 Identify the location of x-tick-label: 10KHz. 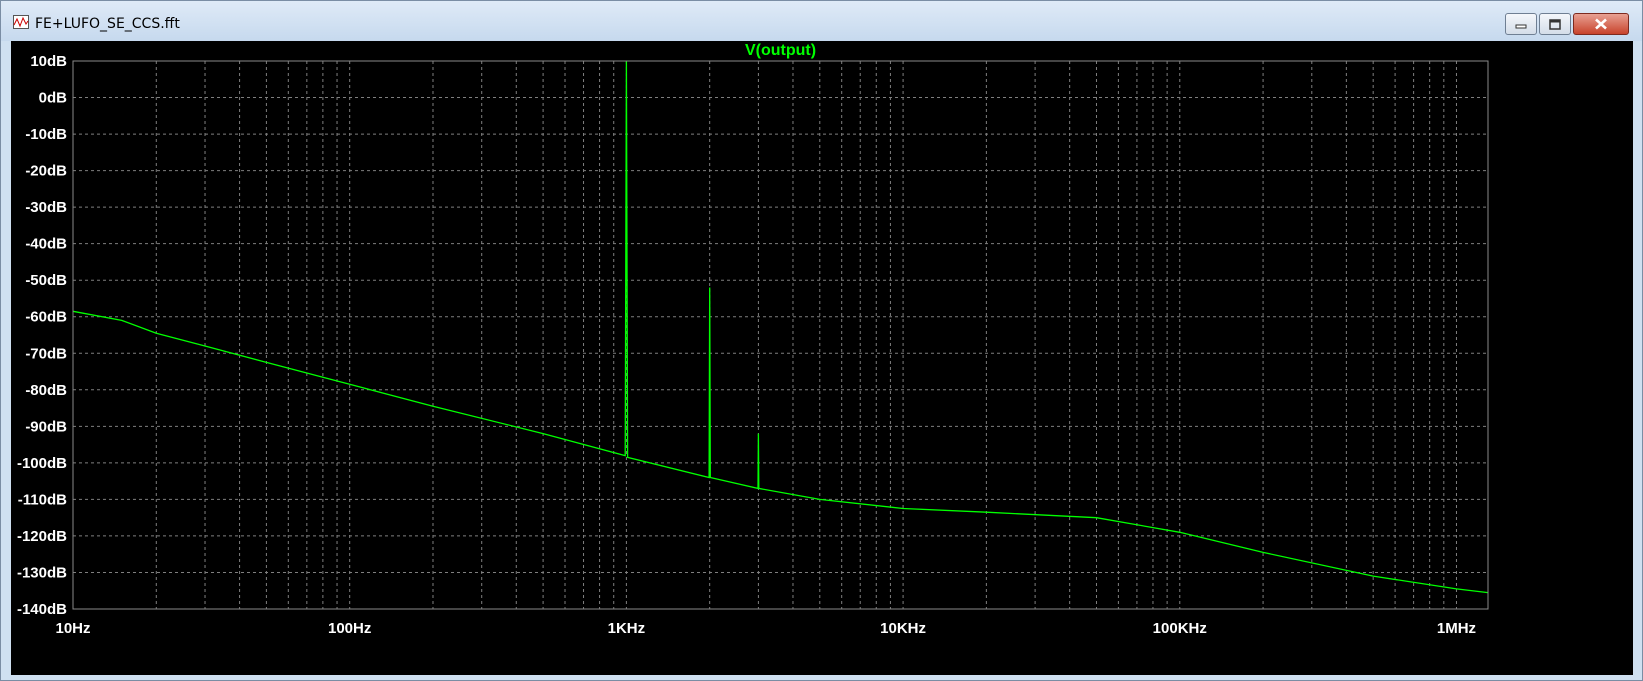
(903, 628).